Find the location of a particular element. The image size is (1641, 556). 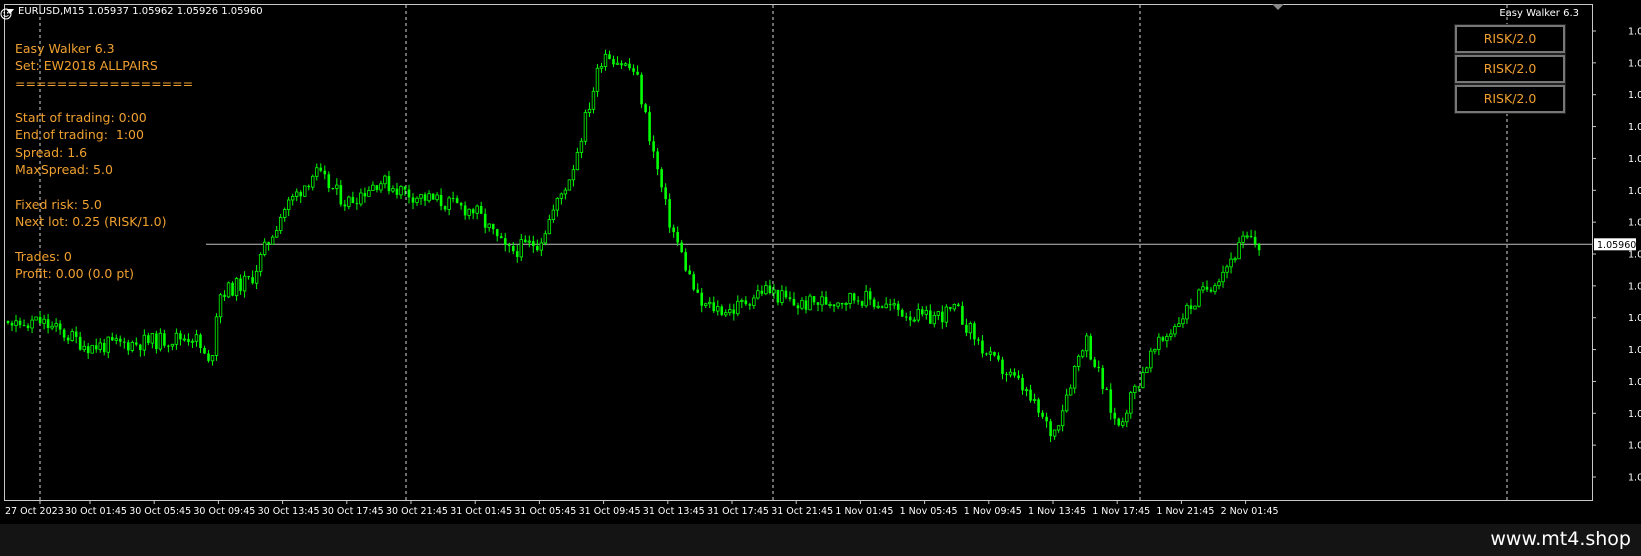

risk-button-1: RISK/2.0 is located at coordinates (1510, 39).